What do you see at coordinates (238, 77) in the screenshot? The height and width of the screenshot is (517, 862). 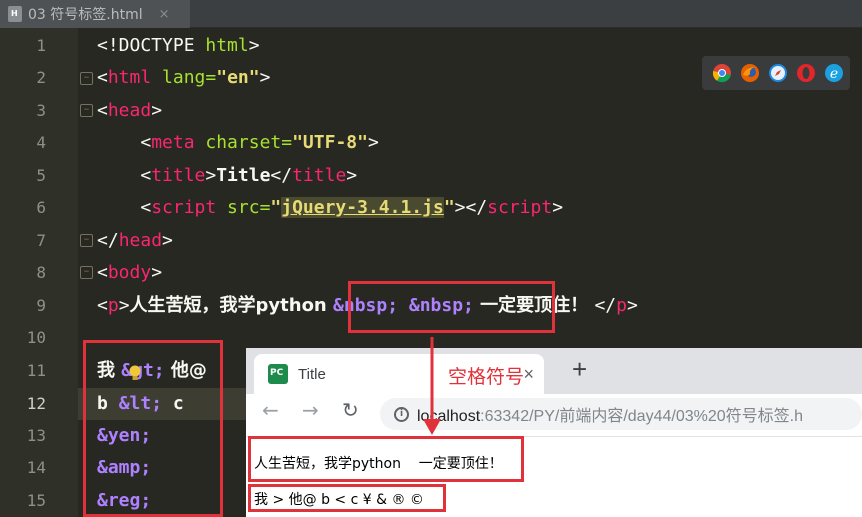 I see `code-token: "en"` at bounding box center [238, 77].